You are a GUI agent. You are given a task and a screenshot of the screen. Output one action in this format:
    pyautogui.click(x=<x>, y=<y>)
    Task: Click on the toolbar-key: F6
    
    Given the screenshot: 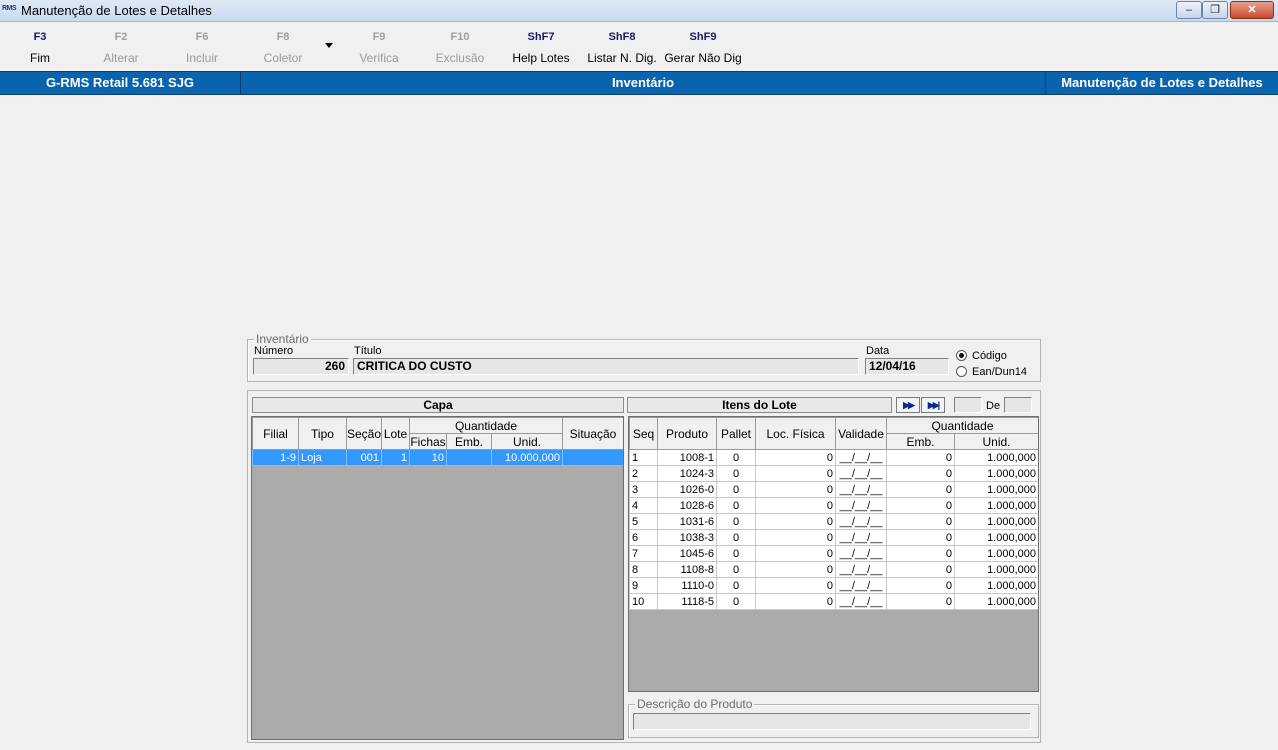 What is the action you would take?
    pyautogui.click(x=202, y=37)
    